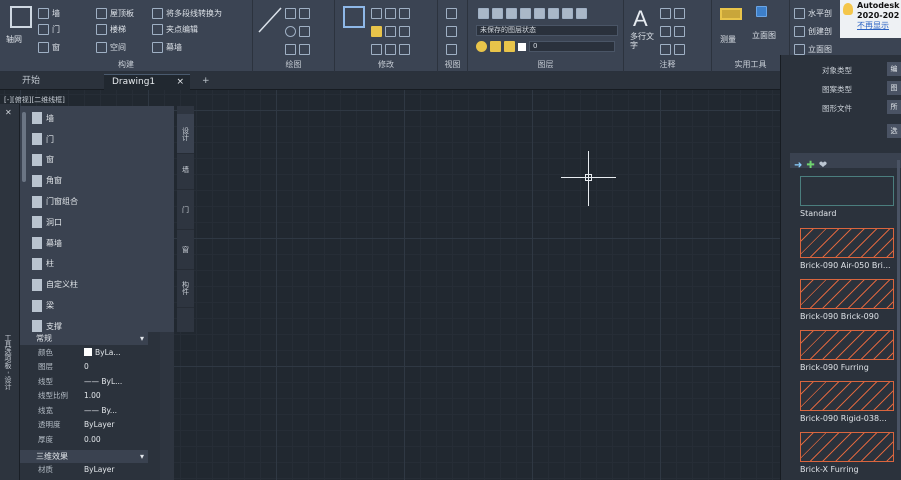 The image size is (901, 480). Describe the element at coordinates (837, 89) in the screenshot. I see `style-filter-label: 图案类型` at that location.